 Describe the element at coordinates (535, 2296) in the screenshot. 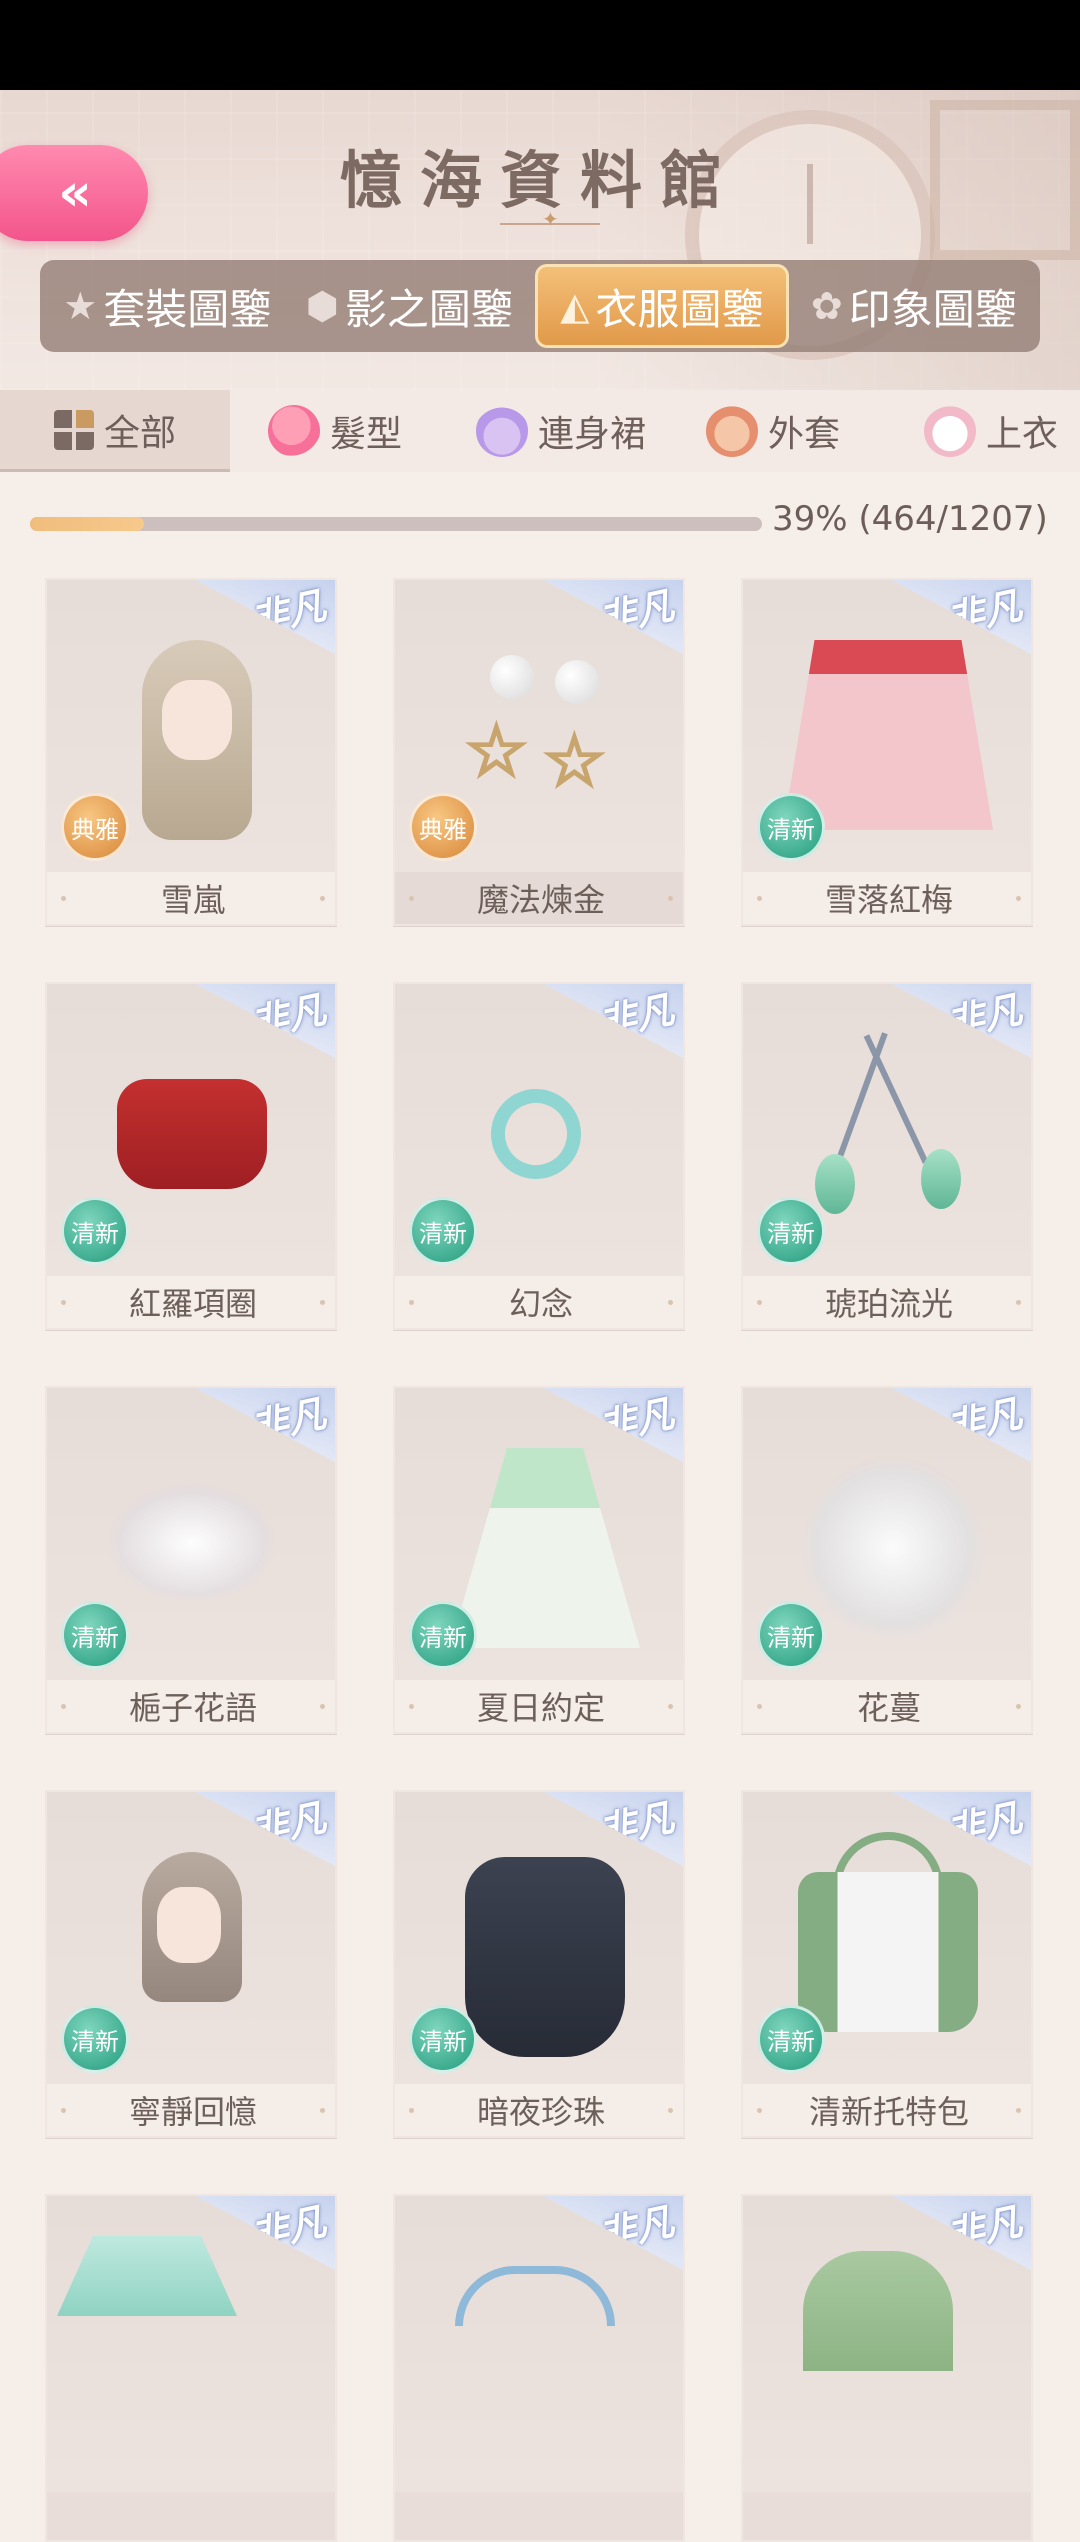

I see `bag-image` at that location.